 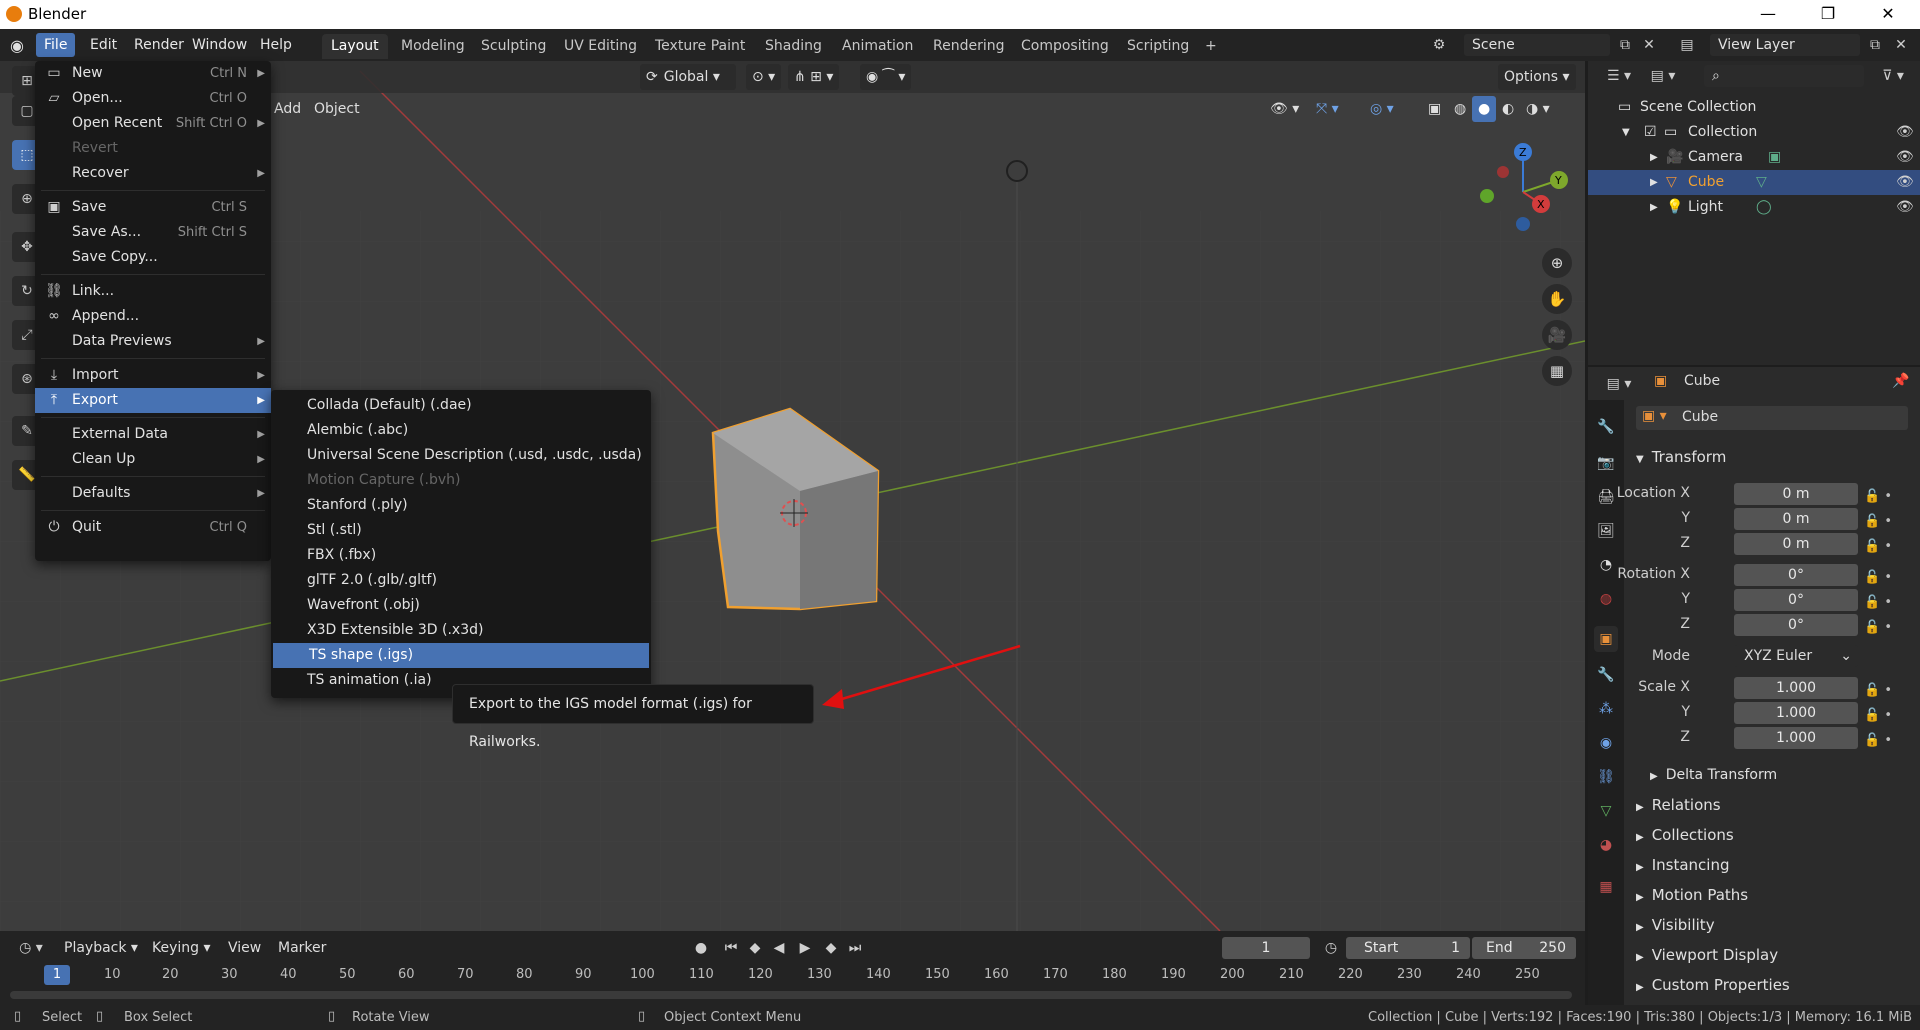 I want to click on menu-window: Window, so click(x=219, y=45).